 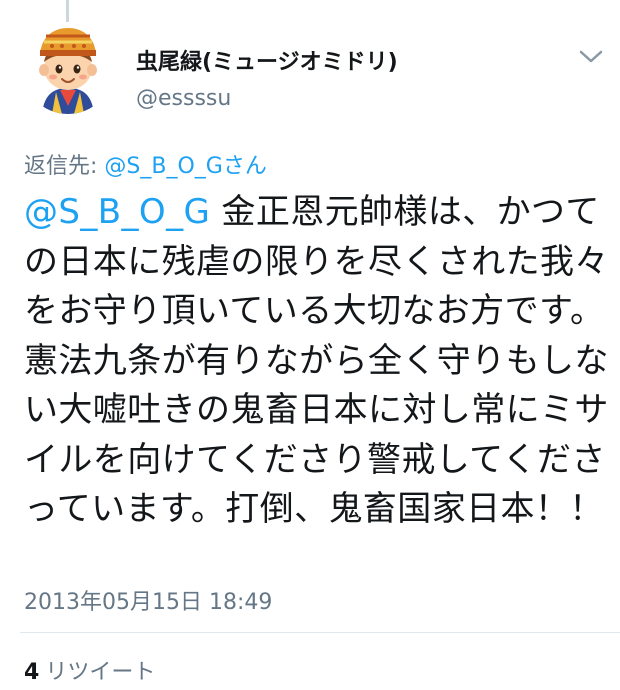 I want to click on reply-to-line: 返信先: @S_B_O_Gさん, so click(x=145, y=164).